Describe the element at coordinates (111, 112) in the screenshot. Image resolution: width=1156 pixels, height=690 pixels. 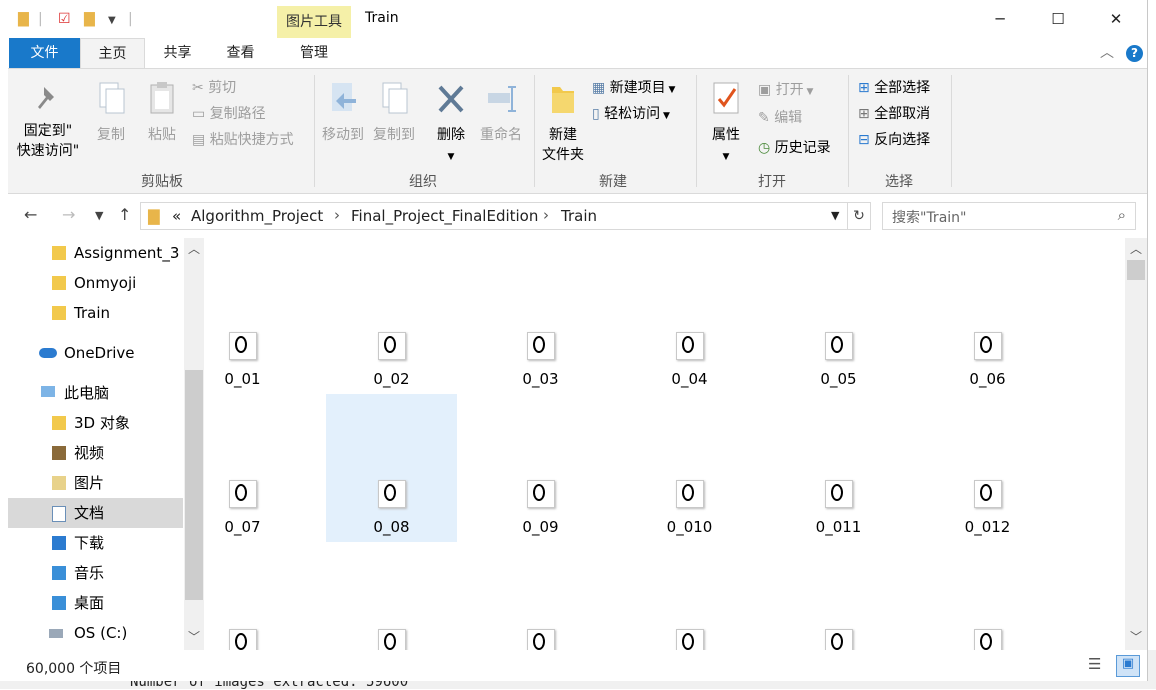
I see `copy-button: 复制` at that location.